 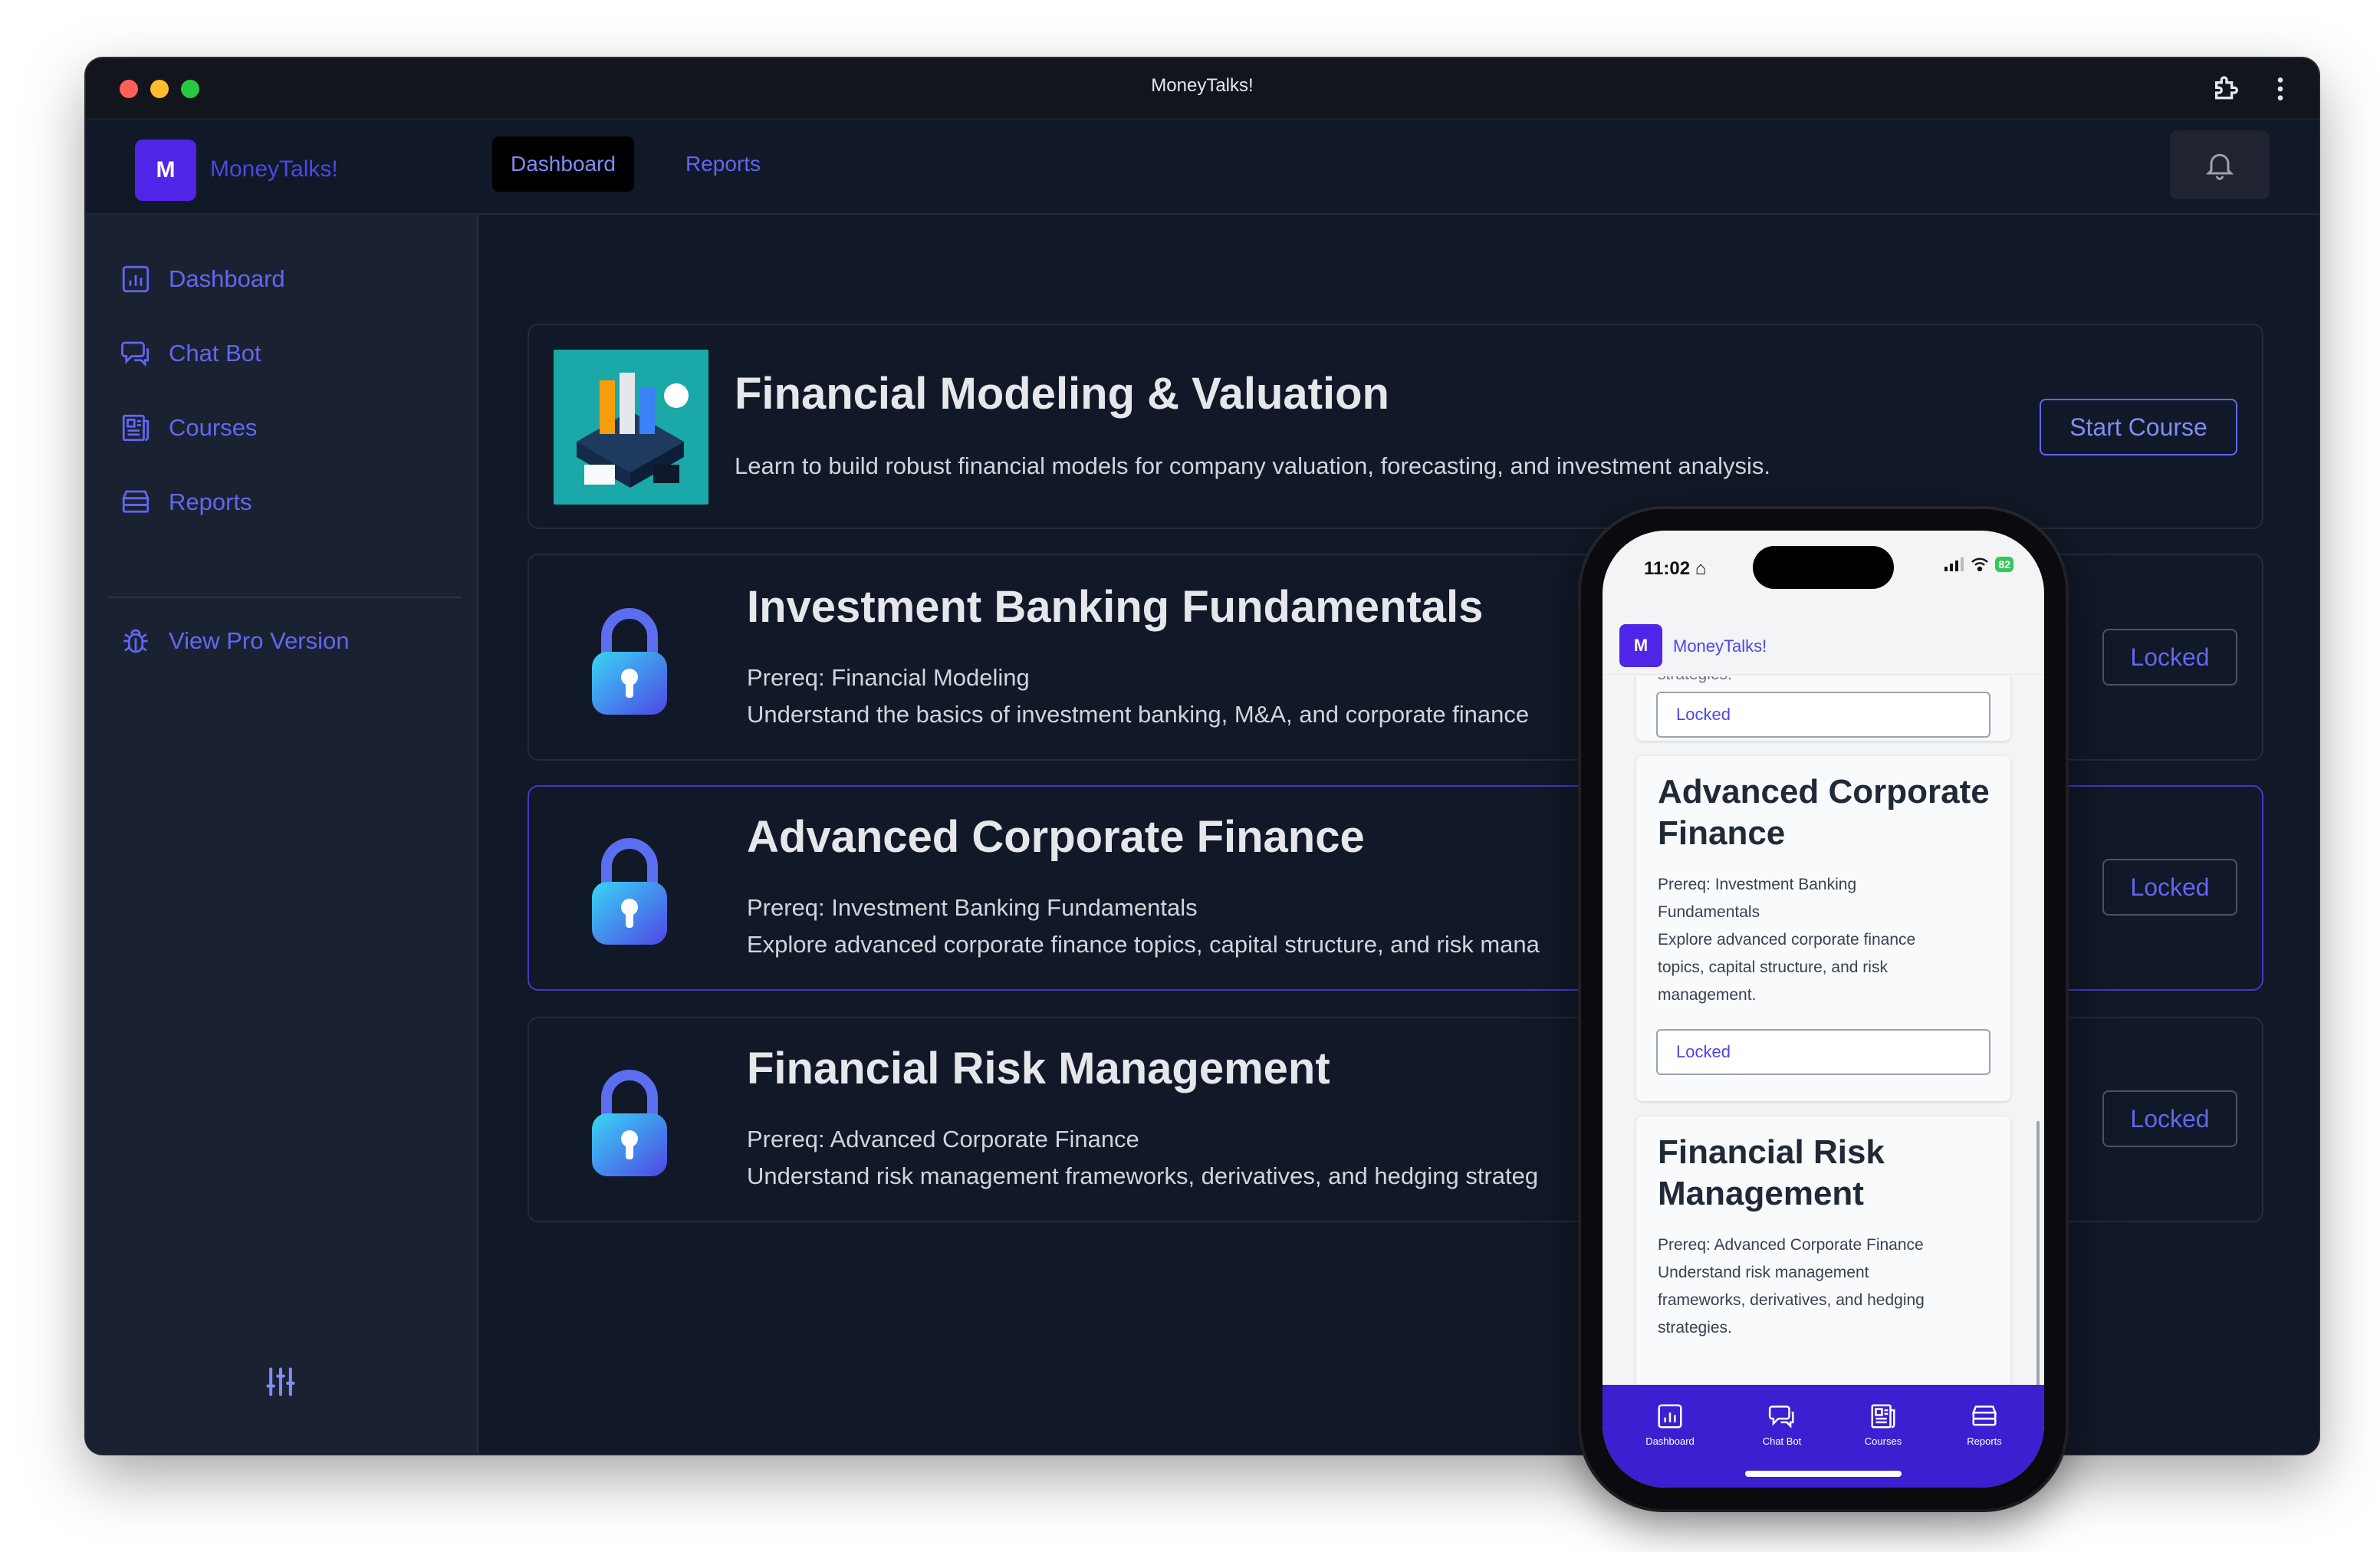 I want to click on course-card: strategies. Locked, so click(x=1823, y=708).